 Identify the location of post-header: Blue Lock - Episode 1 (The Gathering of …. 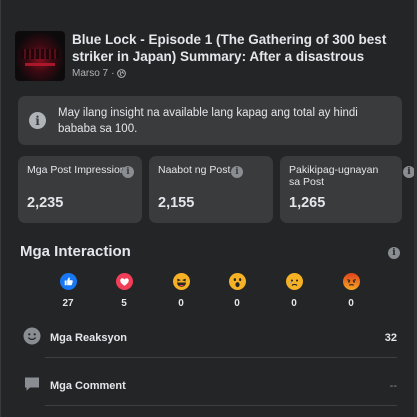
(212, 56).